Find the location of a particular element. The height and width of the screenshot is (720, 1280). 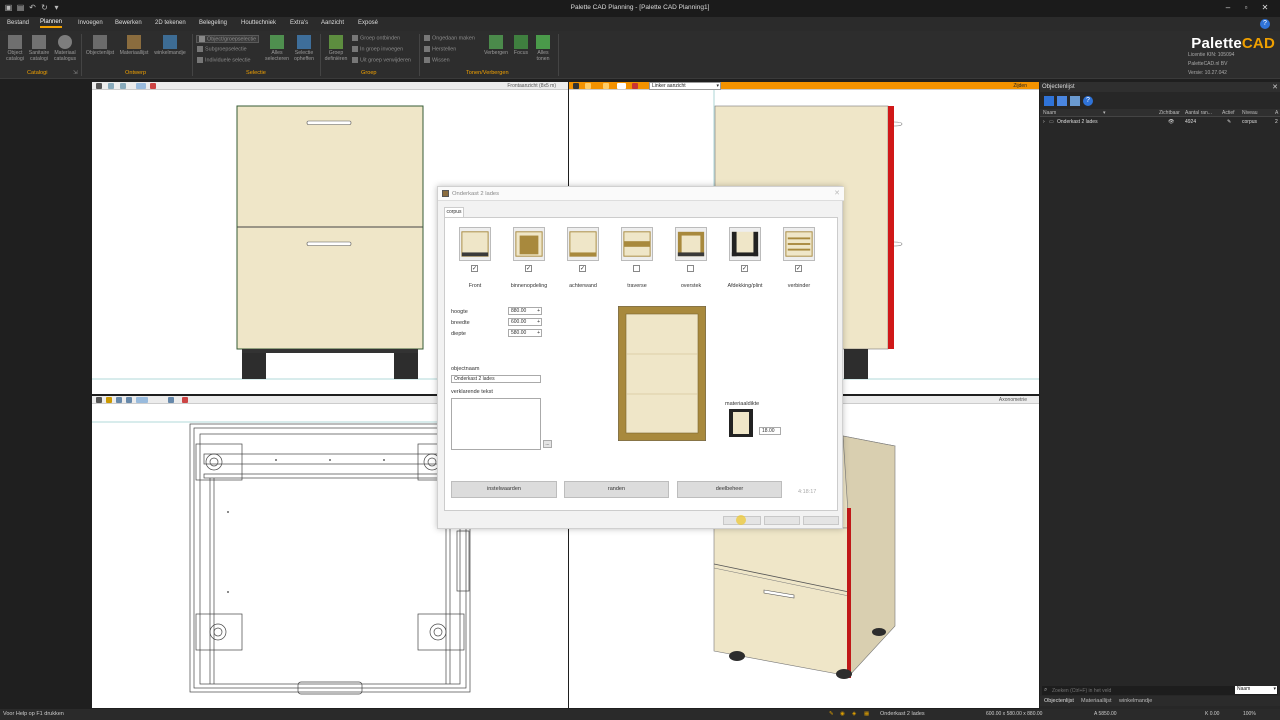

snap-icon: ◈ is located at coordinates (854, 714).